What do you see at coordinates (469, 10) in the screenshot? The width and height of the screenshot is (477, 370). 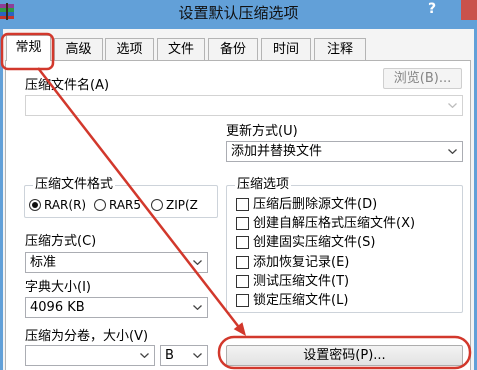 I see `close-button` at bounding box center [469, 10].